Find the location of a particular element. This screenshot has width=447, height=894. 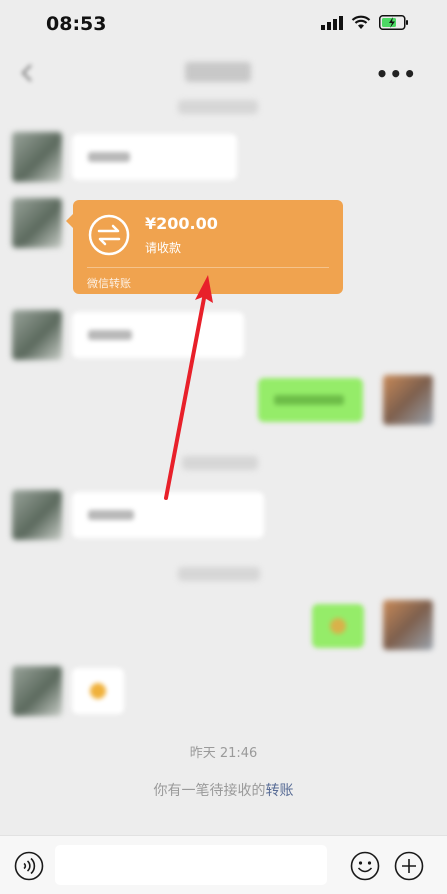

signal-icon is located at coordinates (332, 22).